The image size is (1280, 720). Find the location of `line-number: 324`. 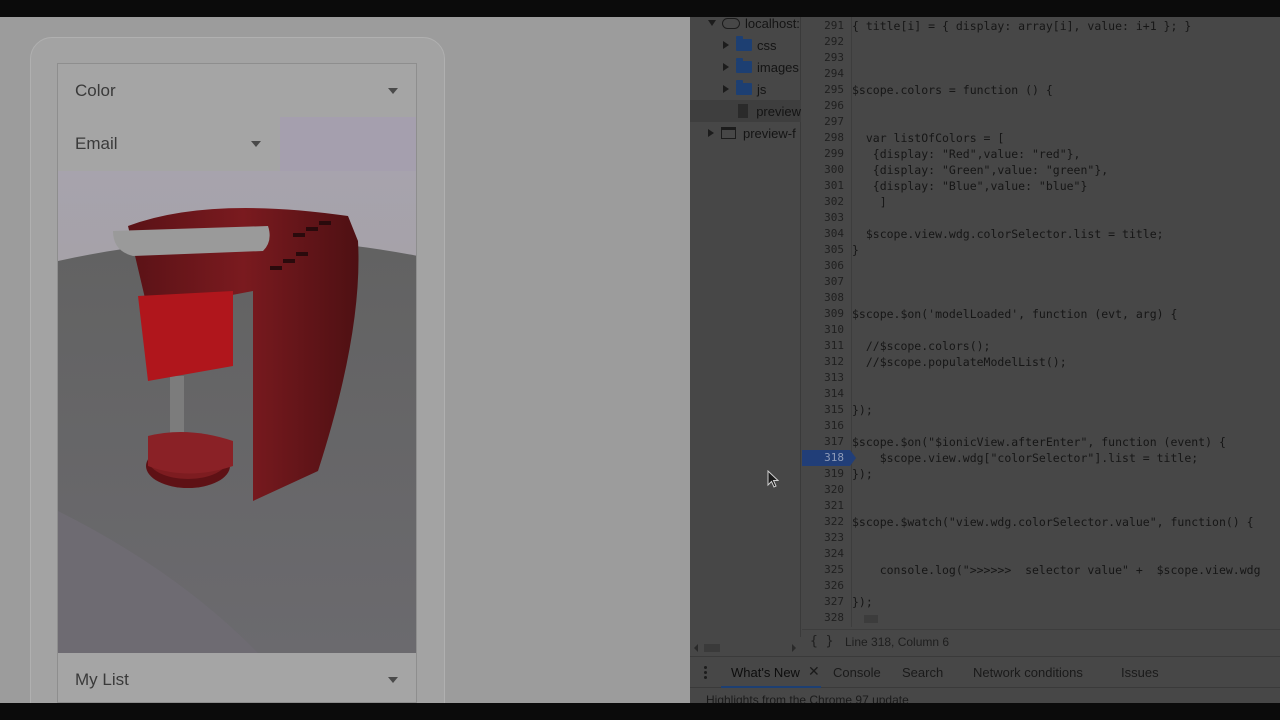

line-number: 324 is located at coordinates (823, 554).